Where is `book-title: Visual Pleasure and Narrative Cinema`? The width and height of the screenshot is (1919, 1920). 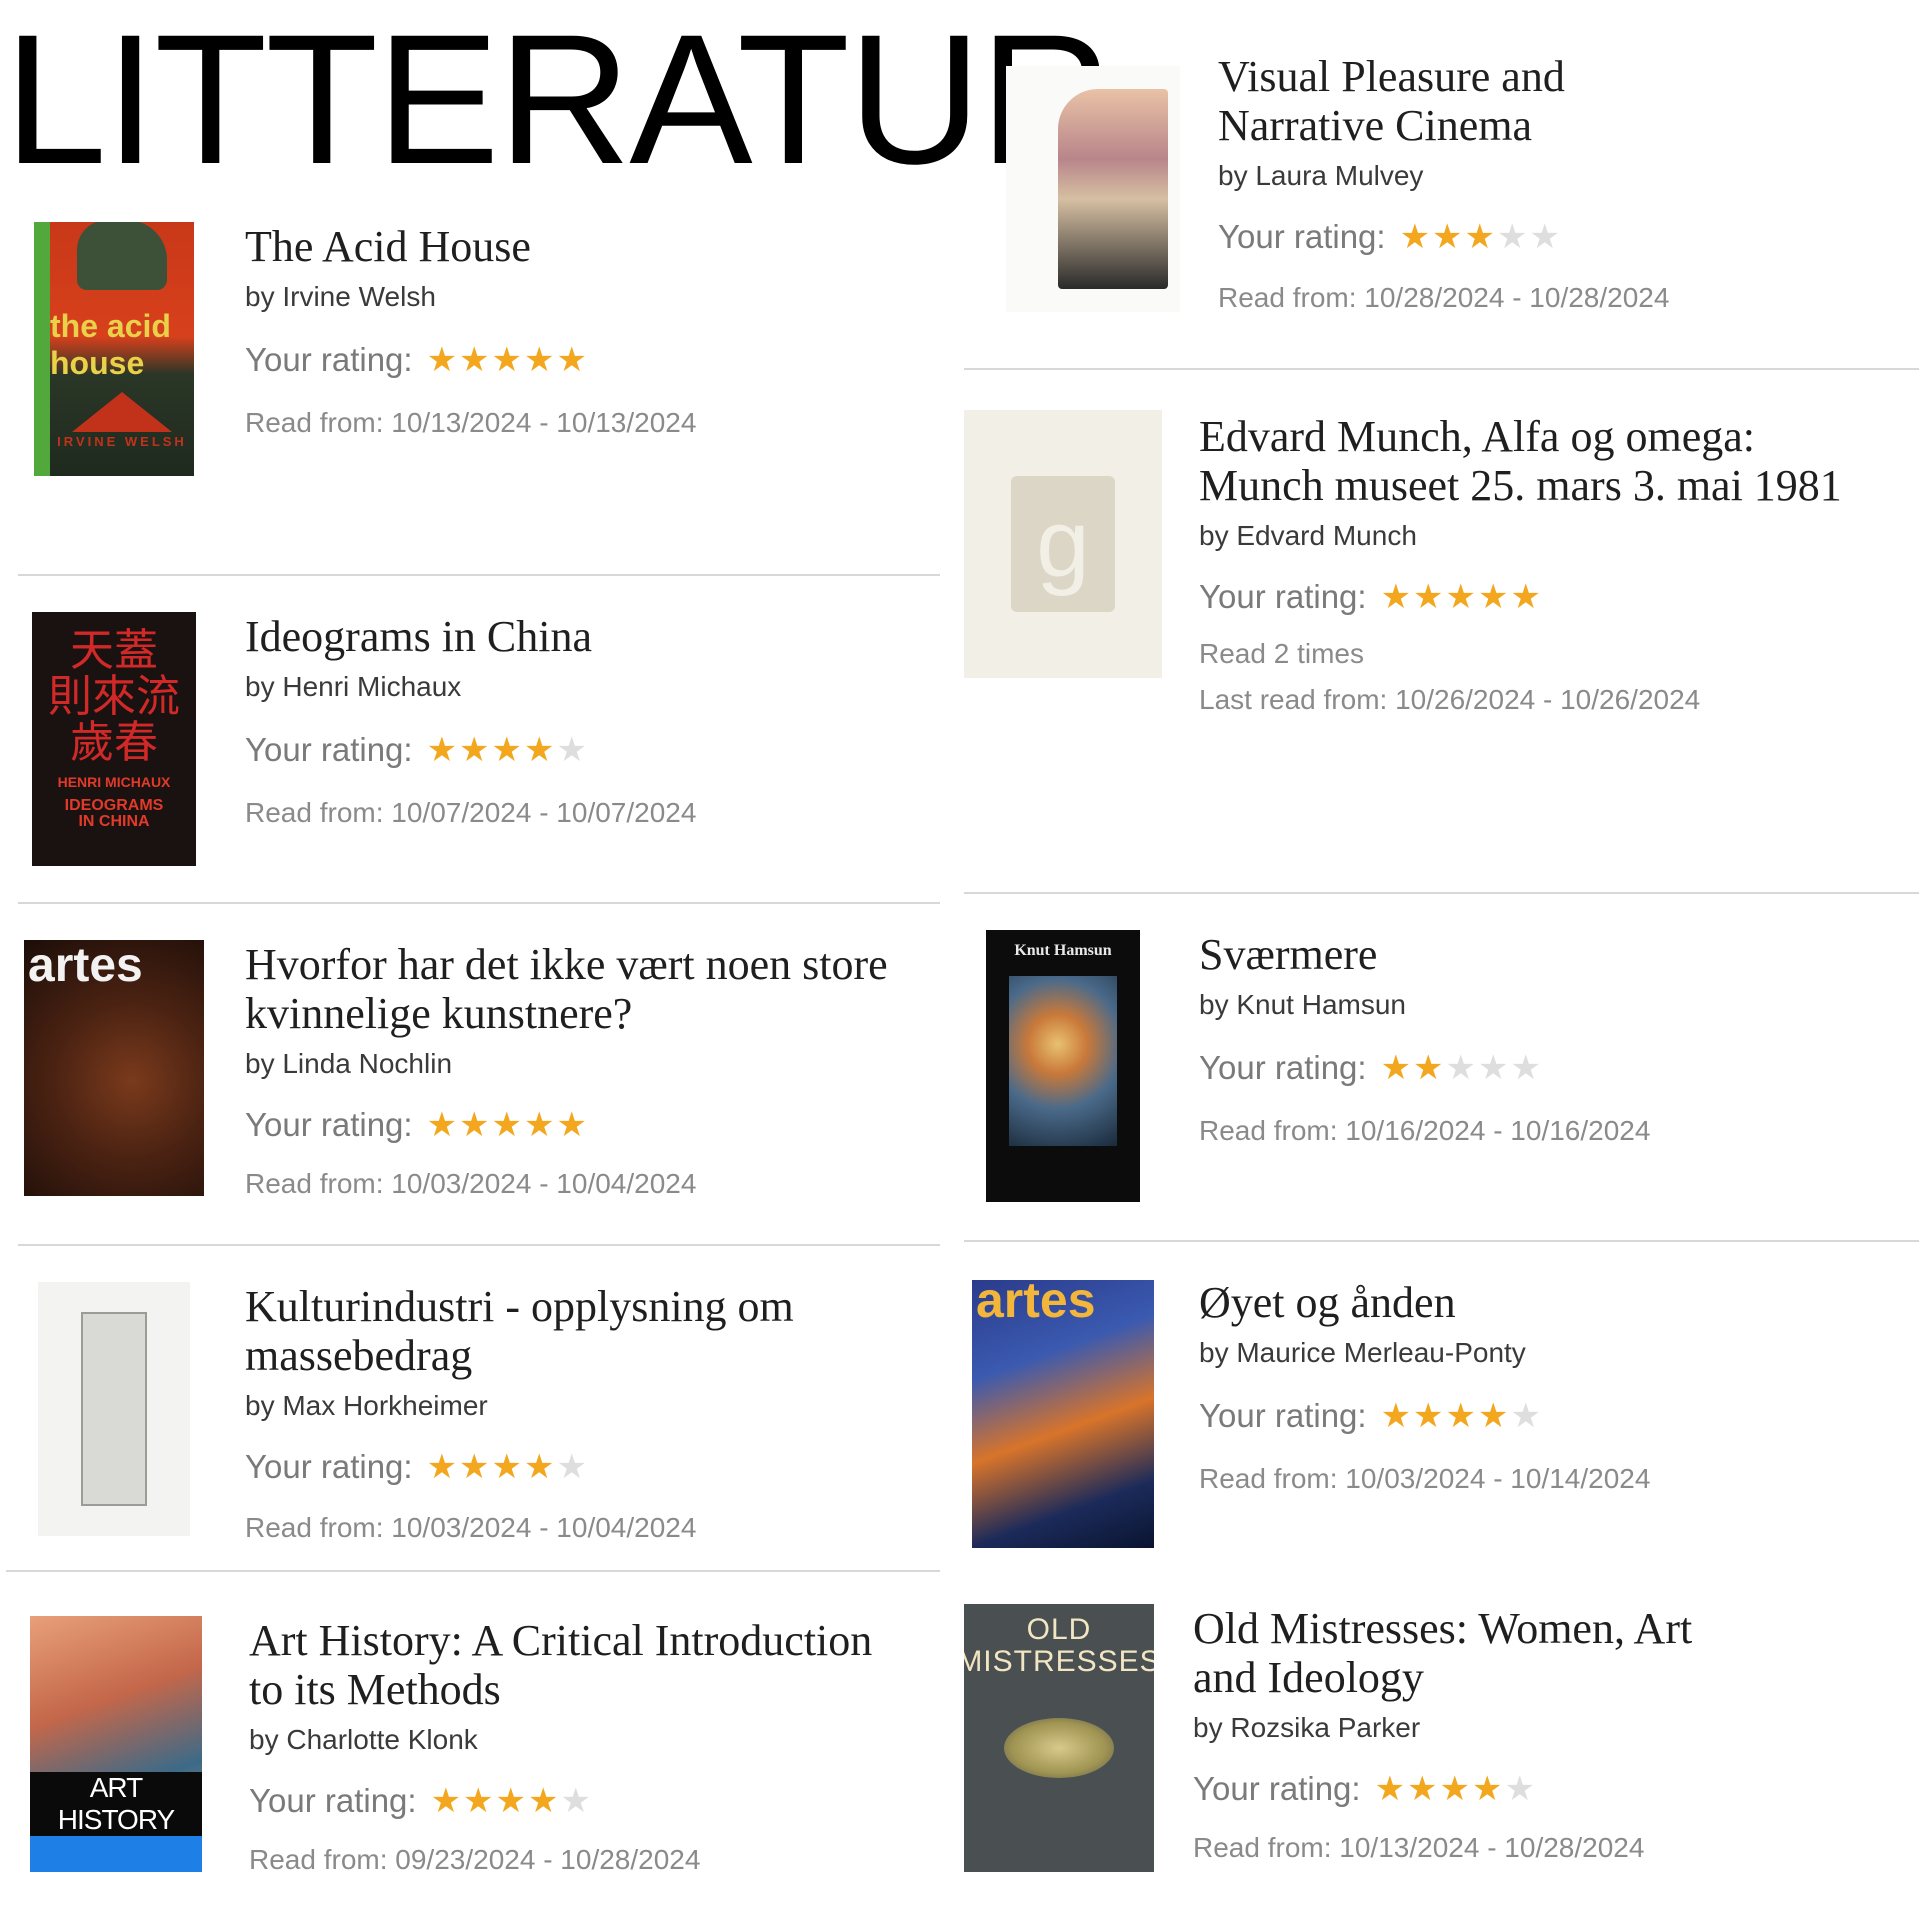
book-title: Visual Pleasure and Narrative Cinema is located at coordinates (1443, 101).